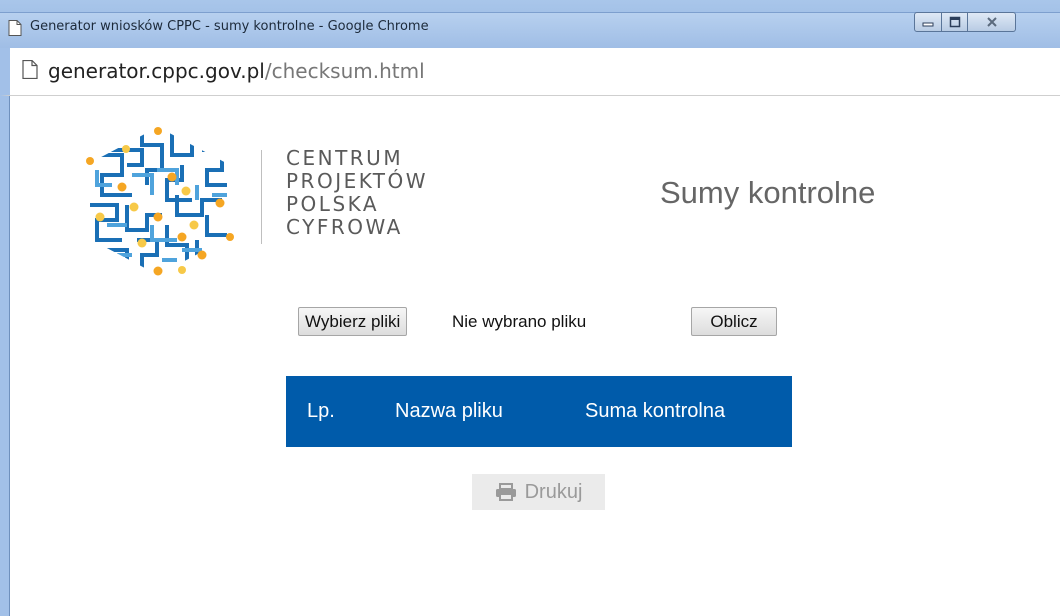 The width and height of the screenshot is (1060, 616). What do you see at coordinates (344, 71) in the screenshot?
I see `url-path: /checksum.html` at bounding box center [344, 71].